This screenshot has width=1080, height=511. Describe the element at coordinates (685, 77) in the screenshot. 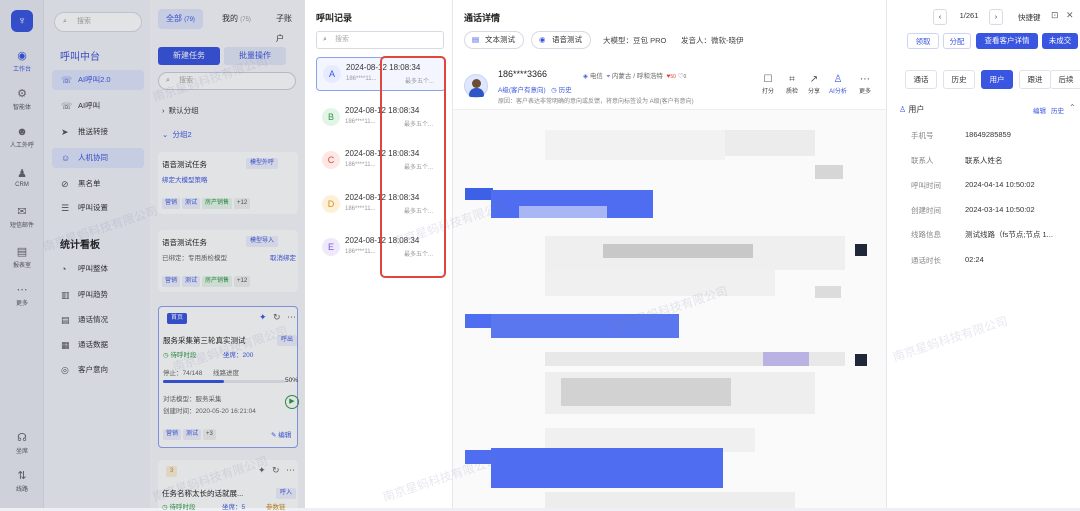

I see `dislike-count: 0` at that location.